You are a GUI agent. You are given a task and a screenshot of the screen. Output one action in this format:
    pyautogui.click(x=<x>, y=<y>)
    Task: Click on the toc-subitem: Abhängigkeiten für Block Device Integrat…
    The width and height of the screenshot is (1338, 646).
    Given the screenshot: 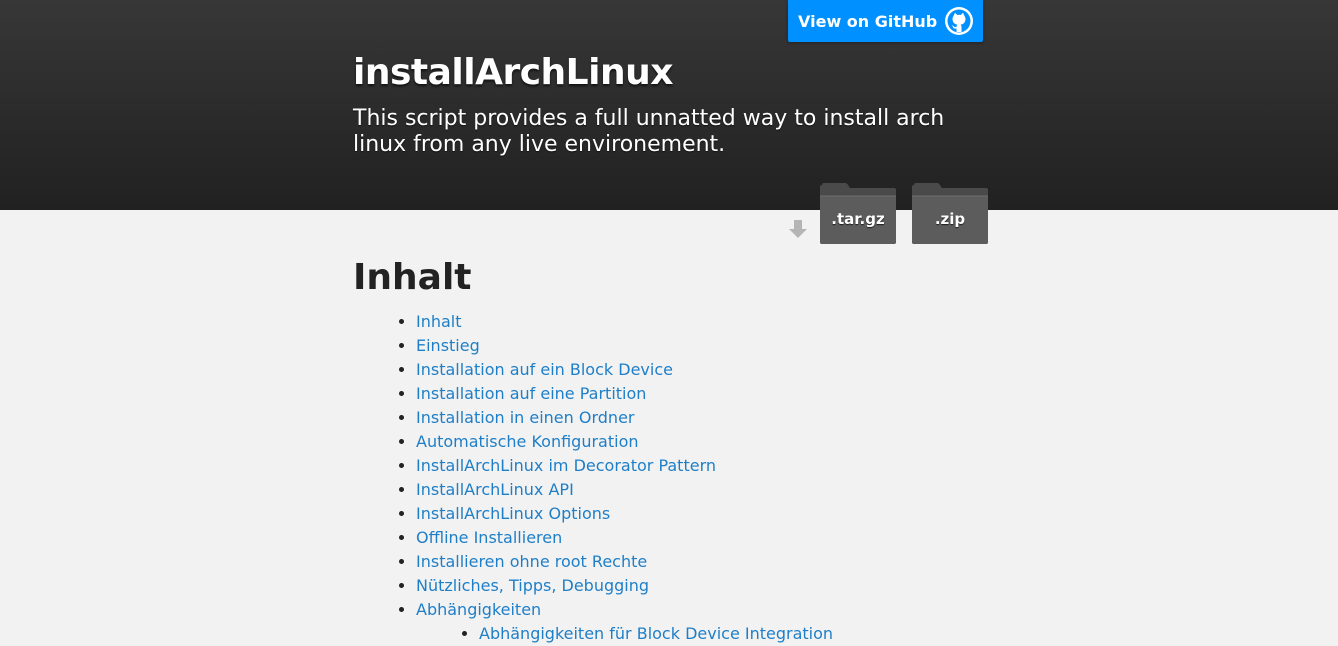 What is the action you would take?
    pyautogui.click(x=731, y=634)
    